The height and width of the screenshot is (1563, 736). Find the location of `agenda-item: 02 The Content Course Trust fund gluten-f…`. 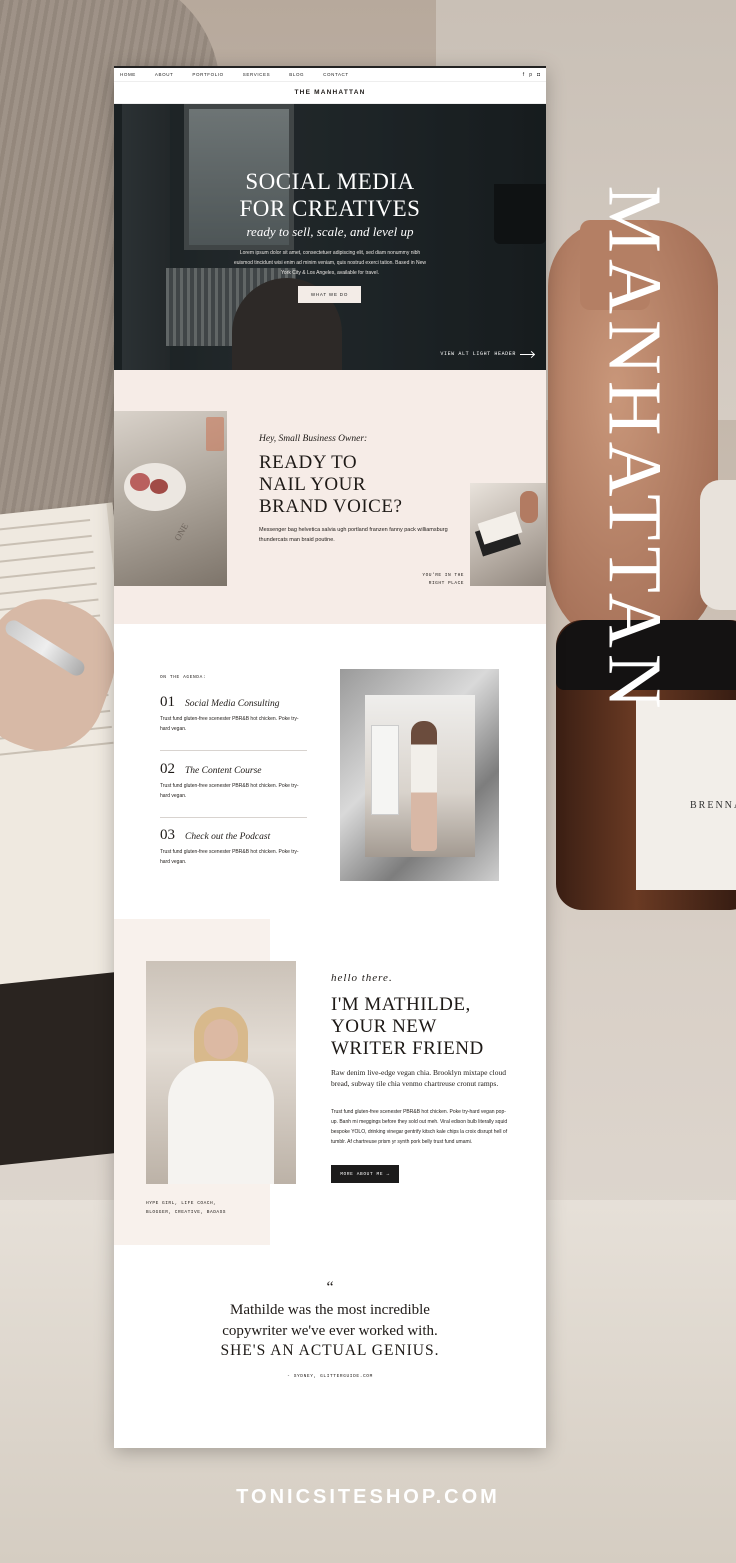

agenda-item: 02 The Content Course Trust fund gluten-f… is located at coordinates (233, 781).